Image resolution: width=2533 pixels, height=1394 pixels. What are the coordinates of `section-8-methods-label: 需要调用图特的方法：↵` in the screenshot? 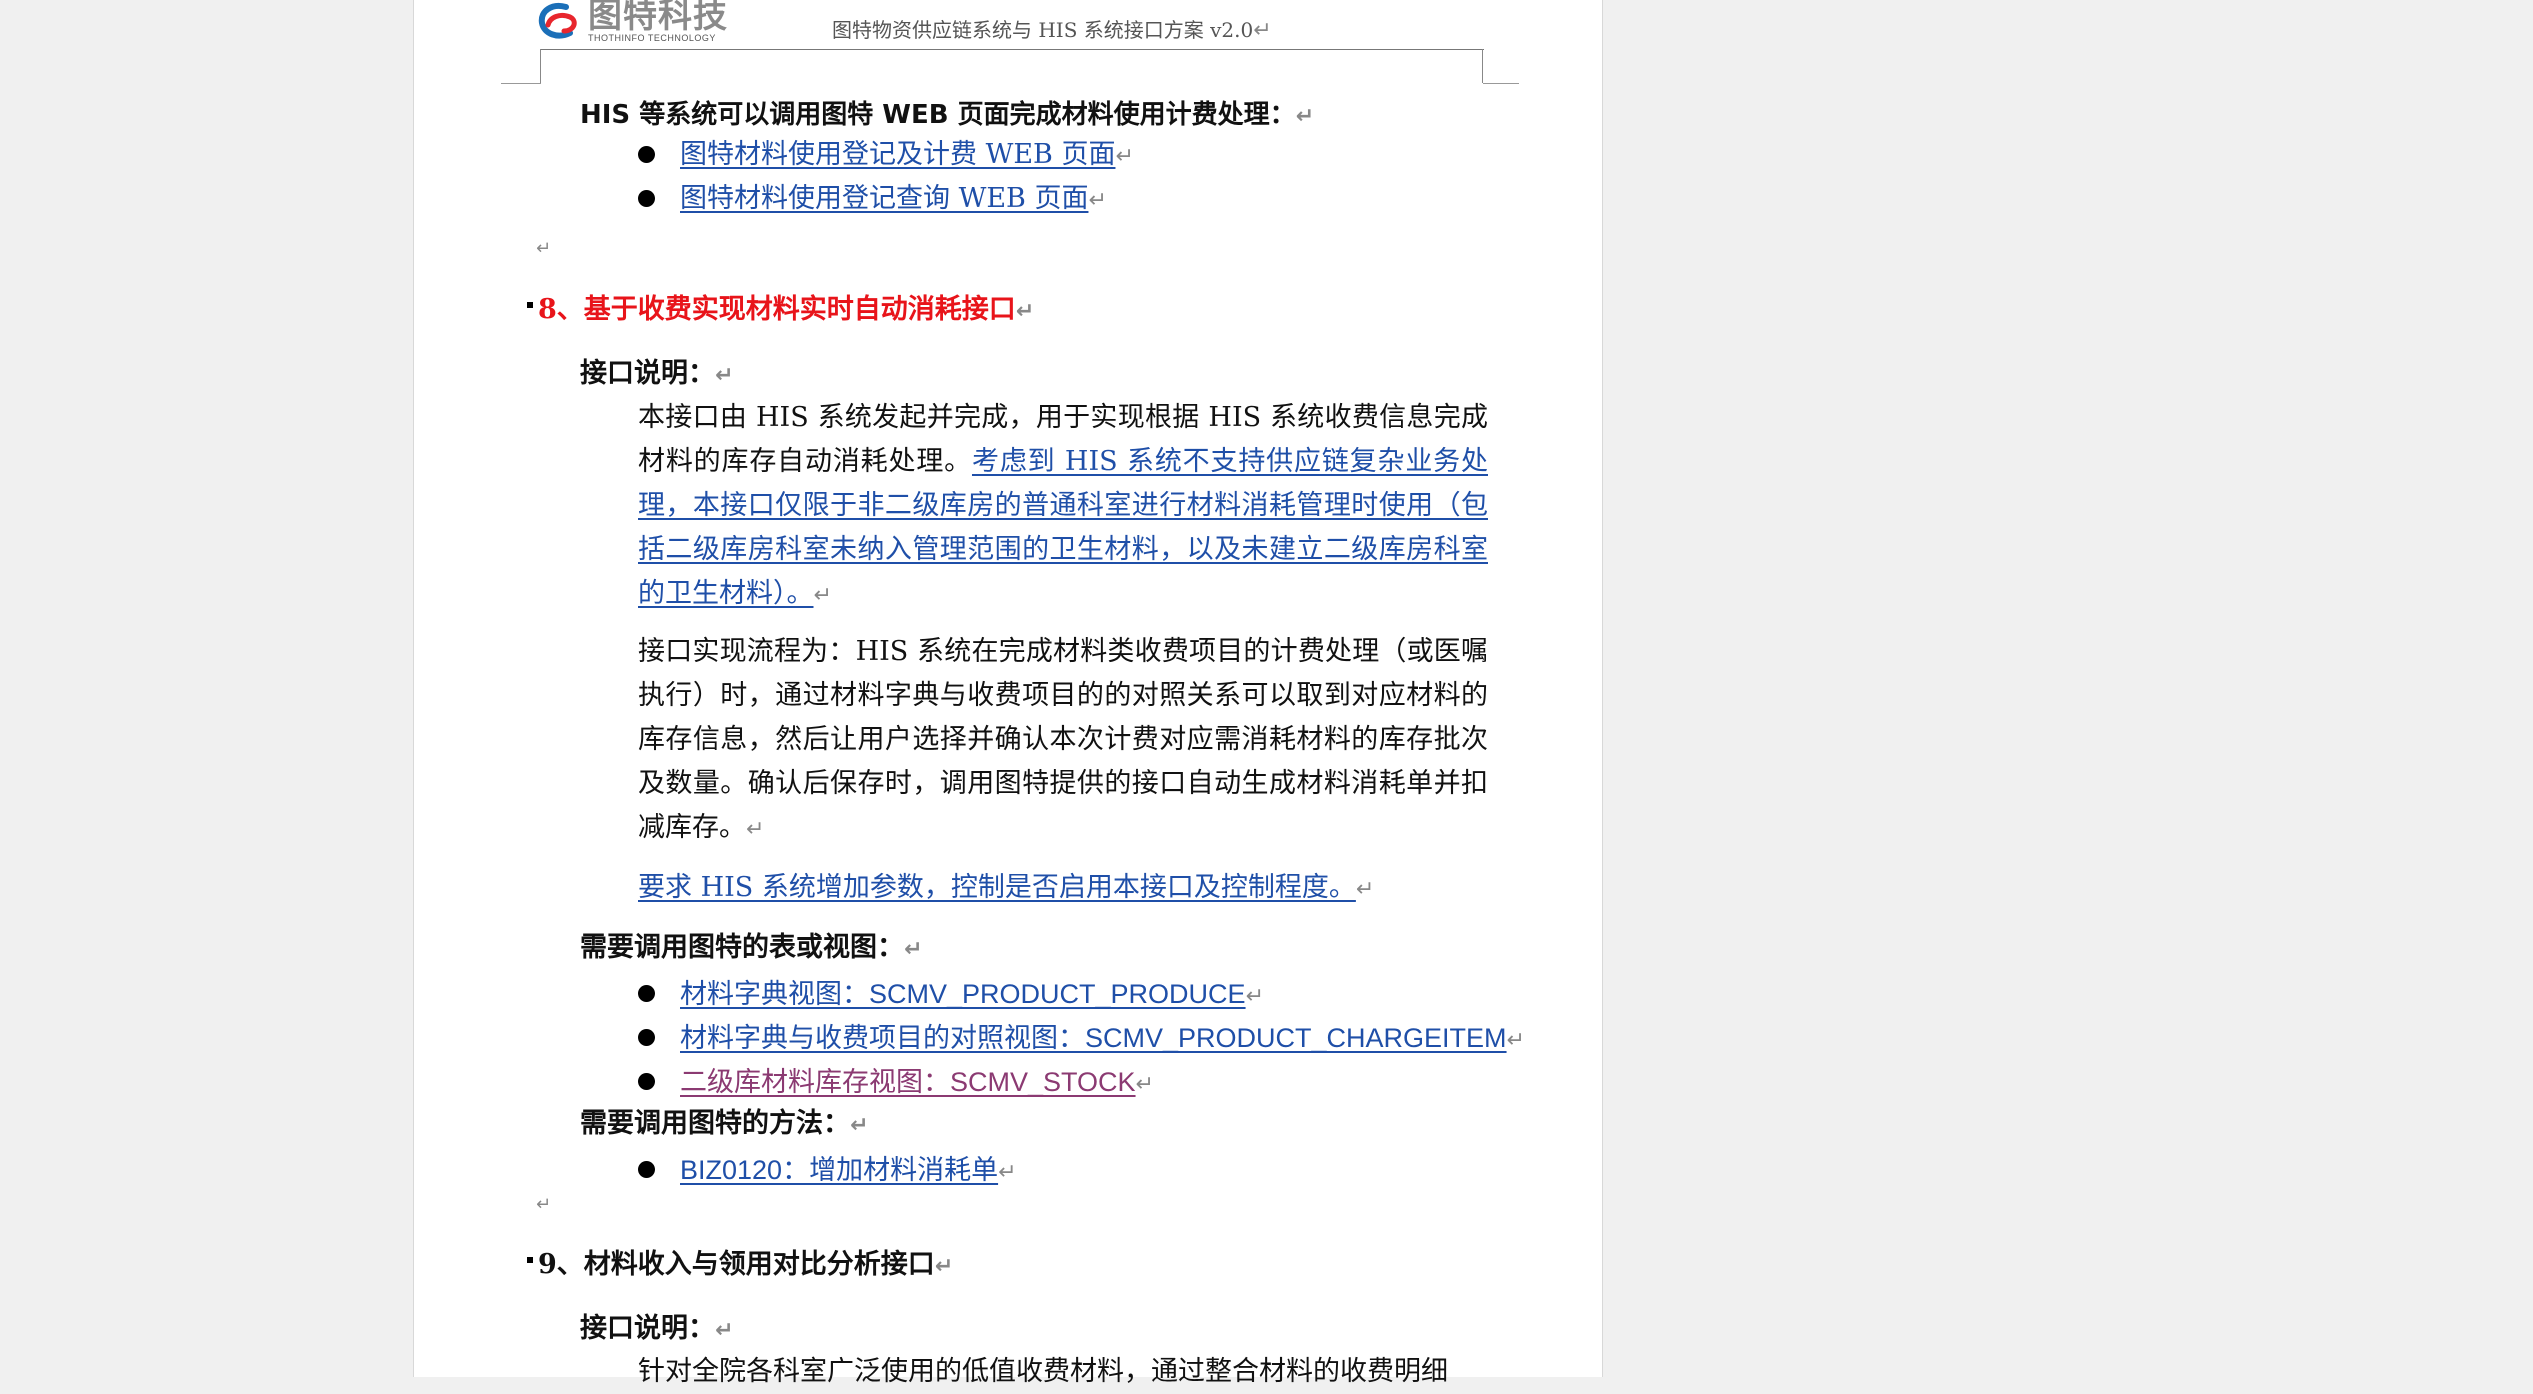 It's located at (724, 1123).